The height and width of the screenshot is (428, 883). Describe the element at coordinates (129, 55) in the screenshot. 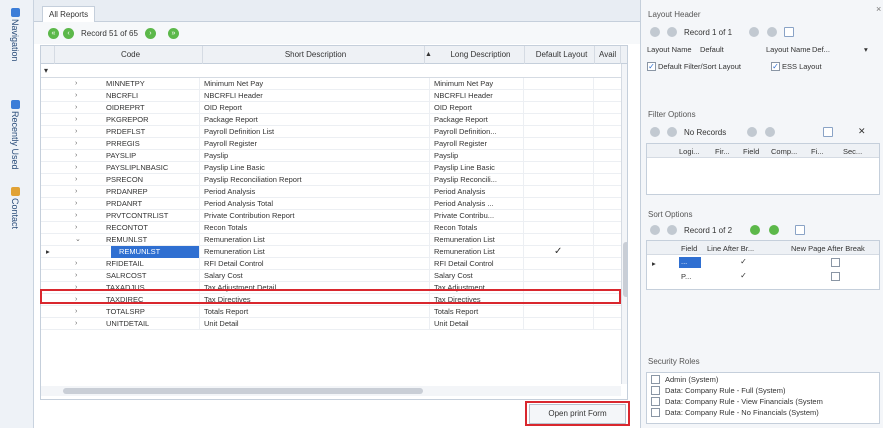

I see `column-header-code: Code` at that location.